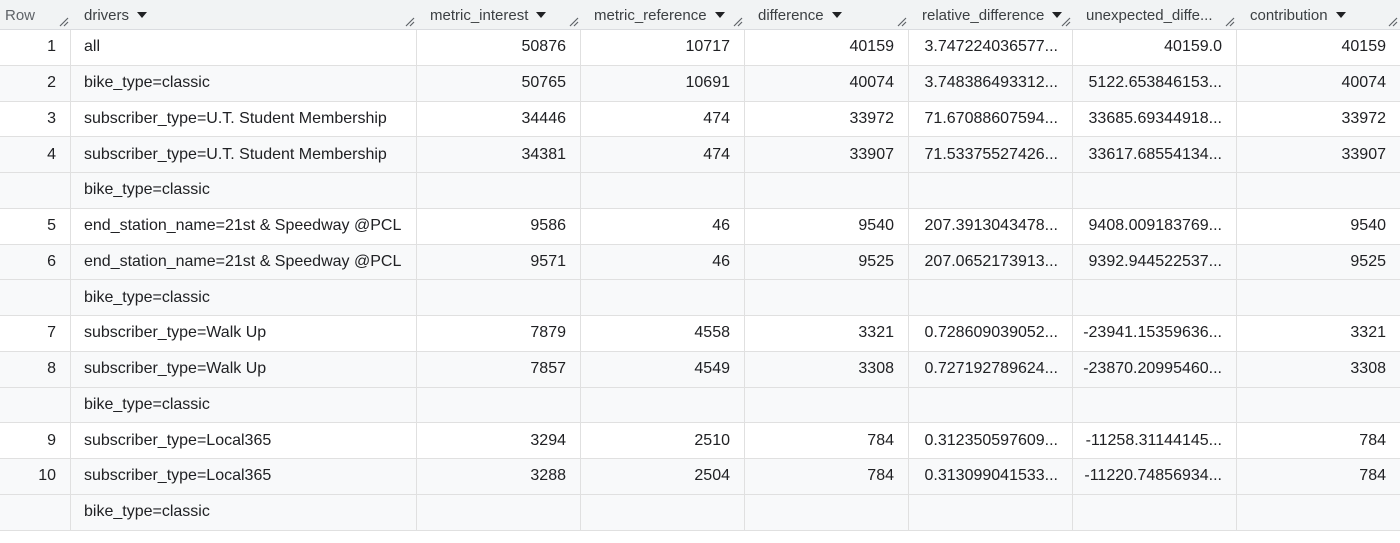 The width and height of the screenshot is (1400, 543). Describe the element at coordinates (1318, 226) in the screenshot. I see `cell-contribution: 9540` at that location.